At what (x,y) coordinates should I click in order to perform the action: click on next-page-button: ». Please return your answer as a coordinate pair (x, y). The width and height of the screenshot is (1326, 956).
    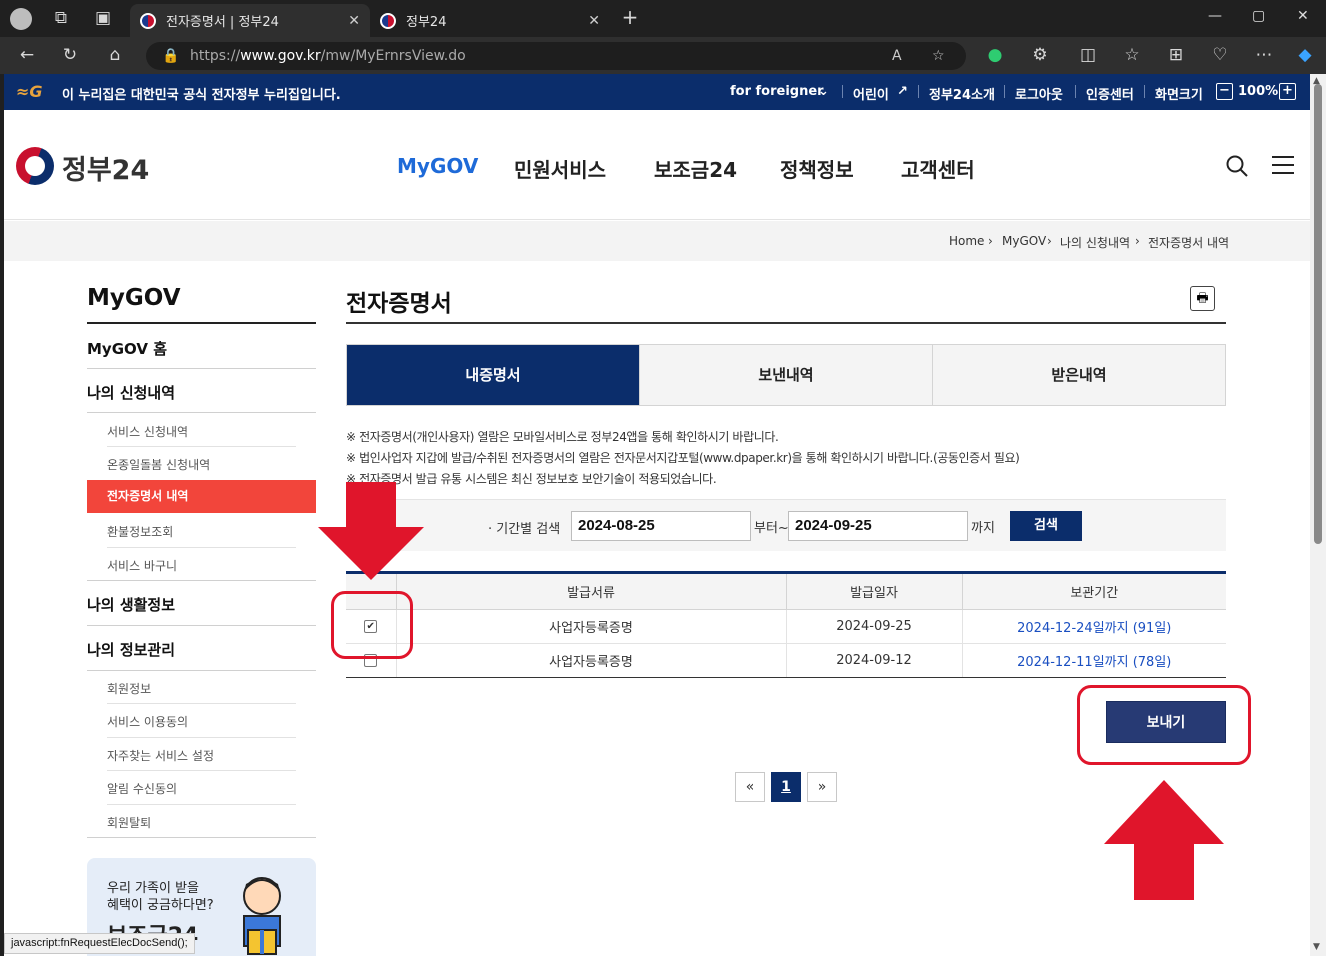
    Looking at the image, I should click on (822, 787).